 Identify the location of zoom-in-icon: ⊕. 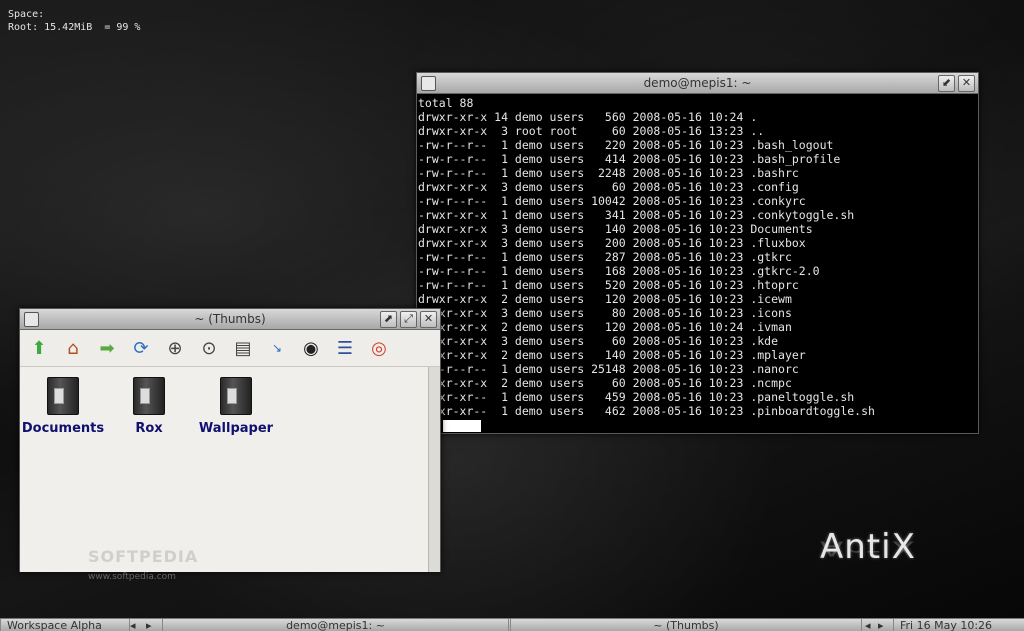
(175, 348).